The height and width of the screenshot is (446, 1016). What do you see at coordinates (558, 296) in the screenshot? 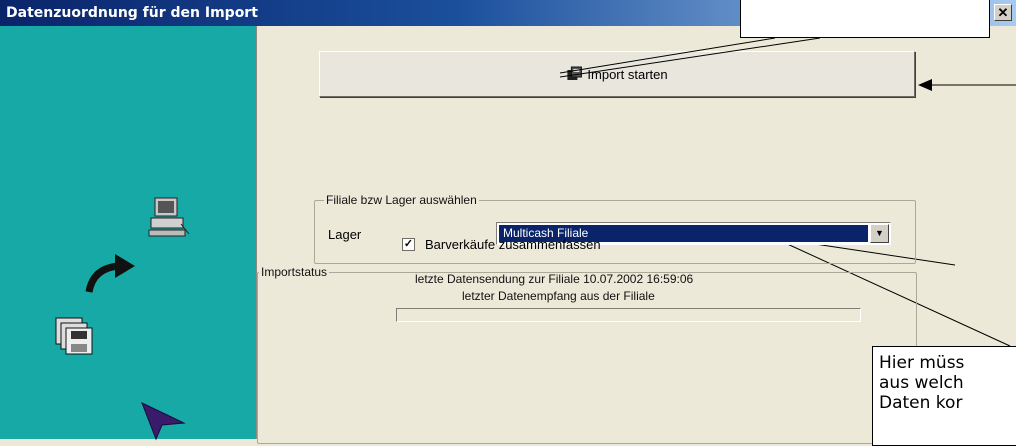
I see `status-last-receive: letzter Datenempfang aus der Filiale` at bounding box center [558, 296].